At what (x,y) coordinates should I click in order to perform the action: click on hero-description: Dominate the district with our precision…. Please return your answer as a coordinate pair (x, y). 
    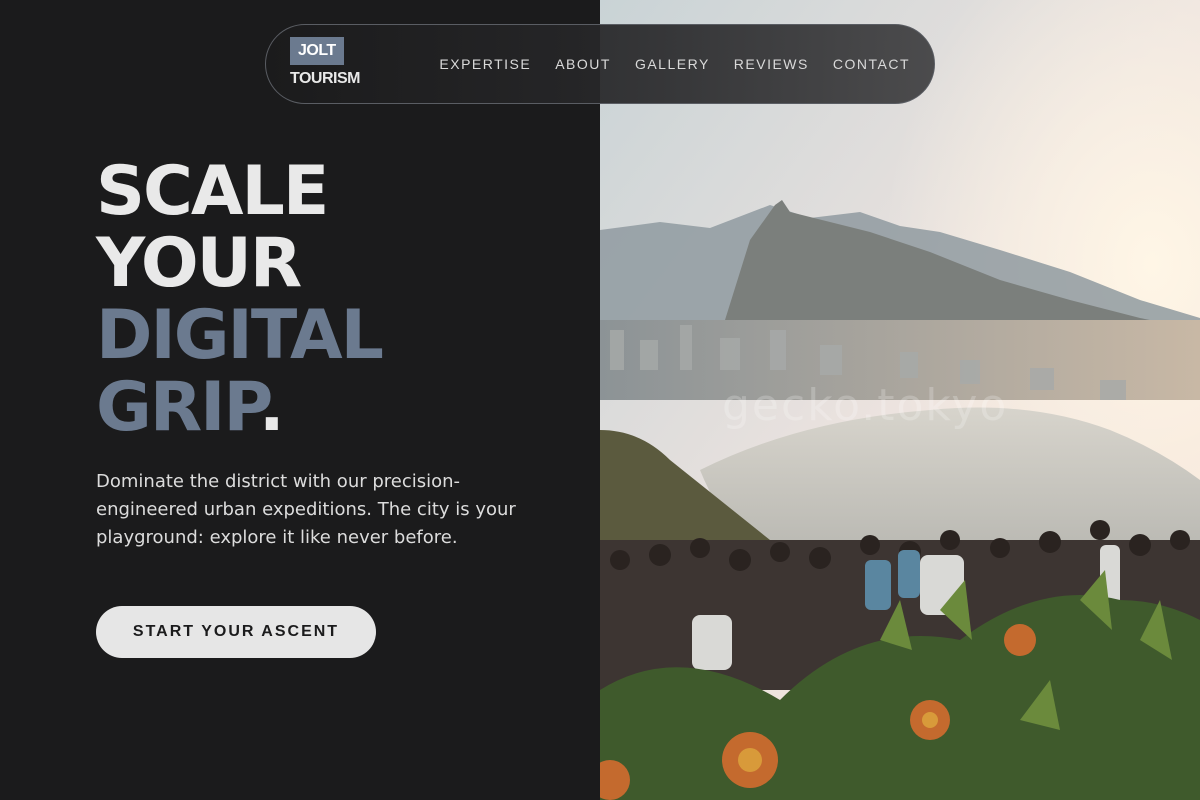
    Looking at the image, I should click on (306, 509).